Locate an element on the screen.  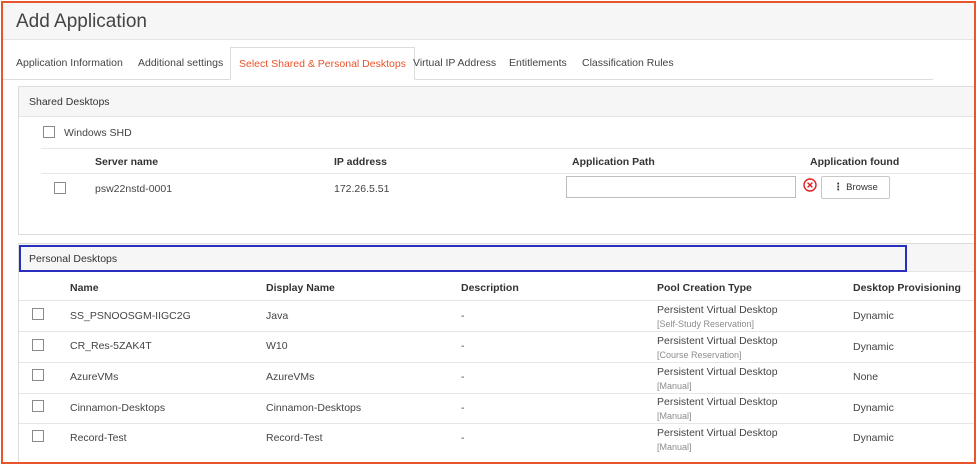
page-title: Add Application is located at coordinates (81, 21).